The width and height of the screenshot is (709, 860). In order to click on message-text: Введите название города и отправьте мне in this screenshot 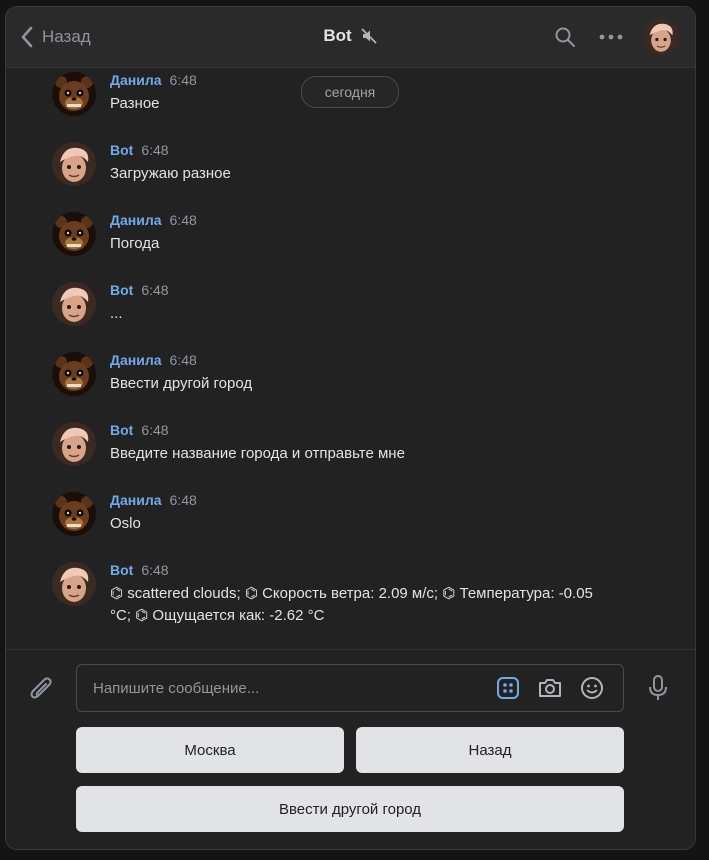, I will do `click(257, 453)`.